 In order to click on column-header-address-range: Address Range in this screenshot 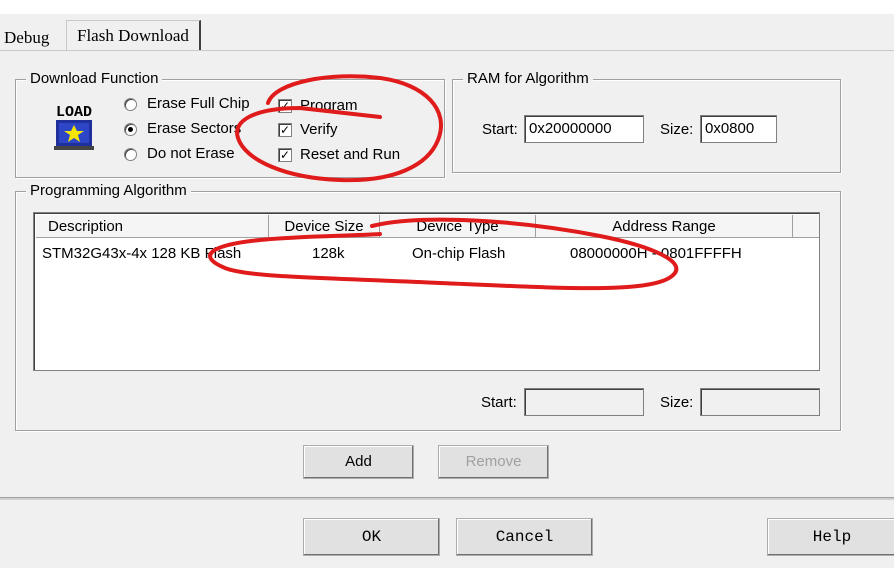, I will do `click(664, 226)`.